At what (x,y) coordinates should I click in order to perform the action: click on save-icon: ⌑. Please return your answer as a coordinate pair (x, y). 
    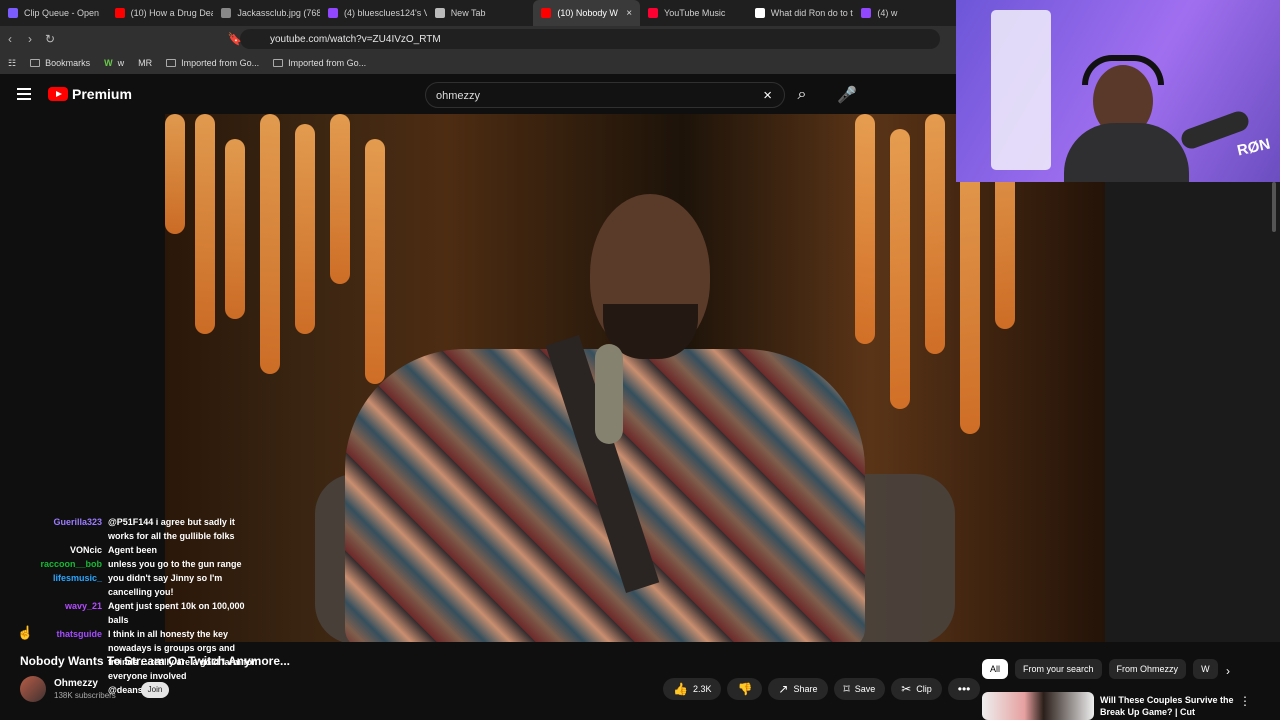
    Looking at the image, I should click on (846, 689).